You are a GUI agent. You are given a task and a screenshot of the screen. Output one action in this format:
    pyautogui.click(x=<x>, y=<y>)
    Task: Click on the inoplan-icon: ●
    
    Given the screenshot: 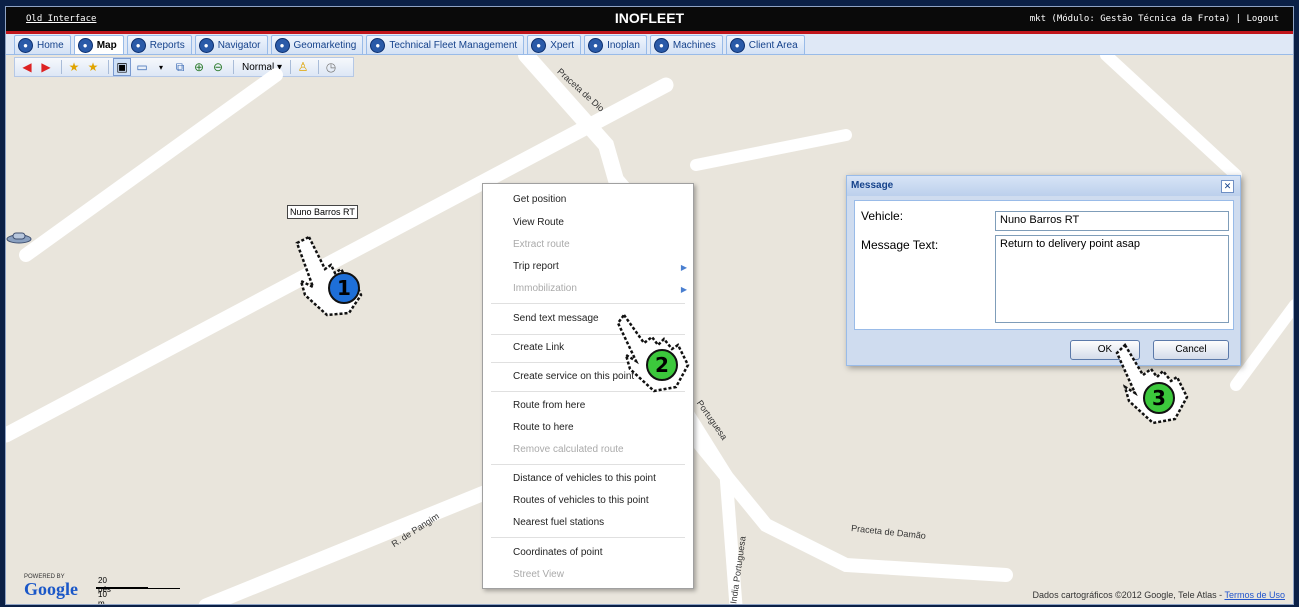 What is the action you would take?
    pyautogui.click(x=596, y=45)
    